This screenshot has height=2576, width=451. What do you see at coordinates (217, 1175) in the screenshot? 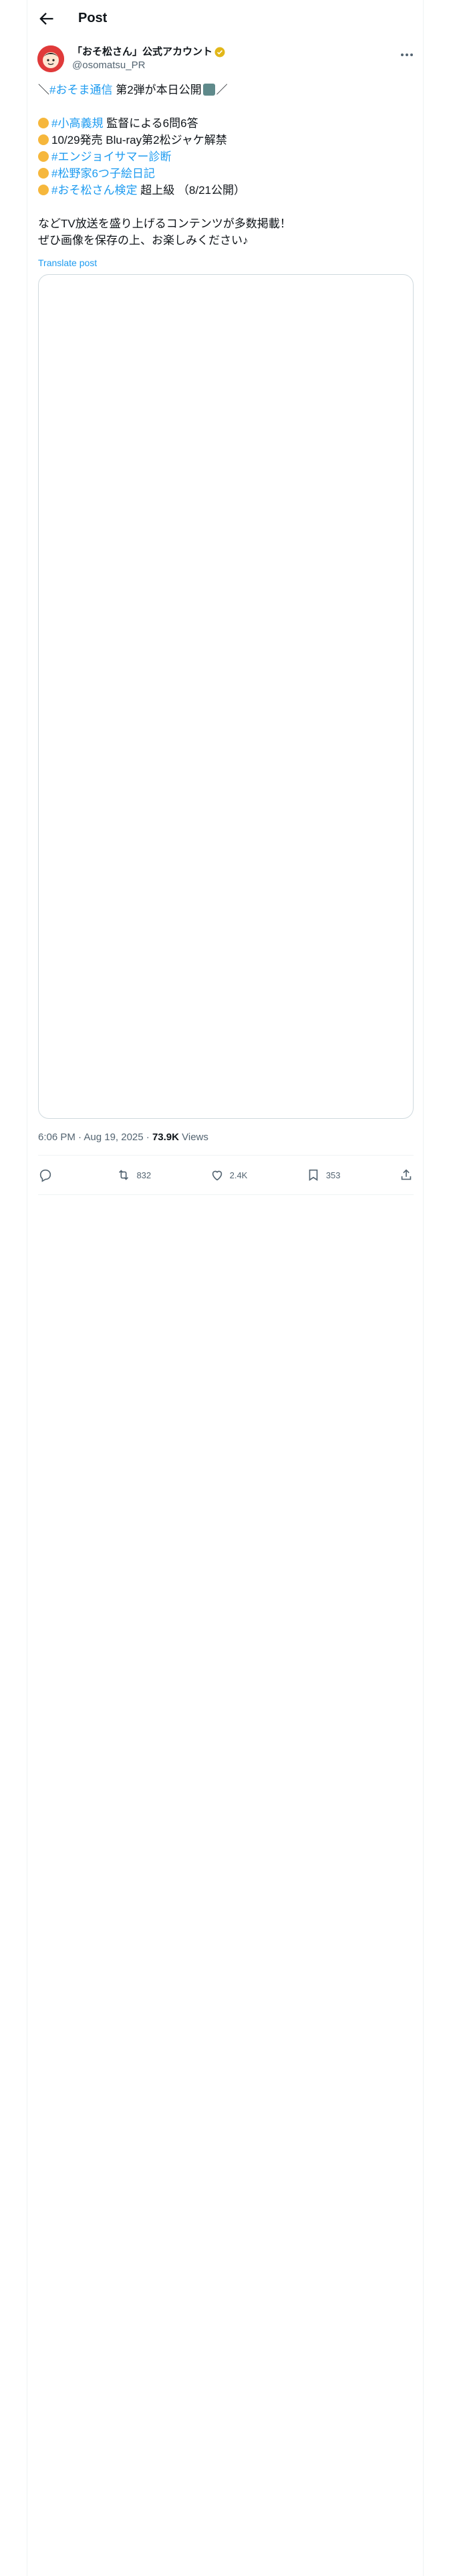
I see `heart-icon` at bounding box center [217, 1175].